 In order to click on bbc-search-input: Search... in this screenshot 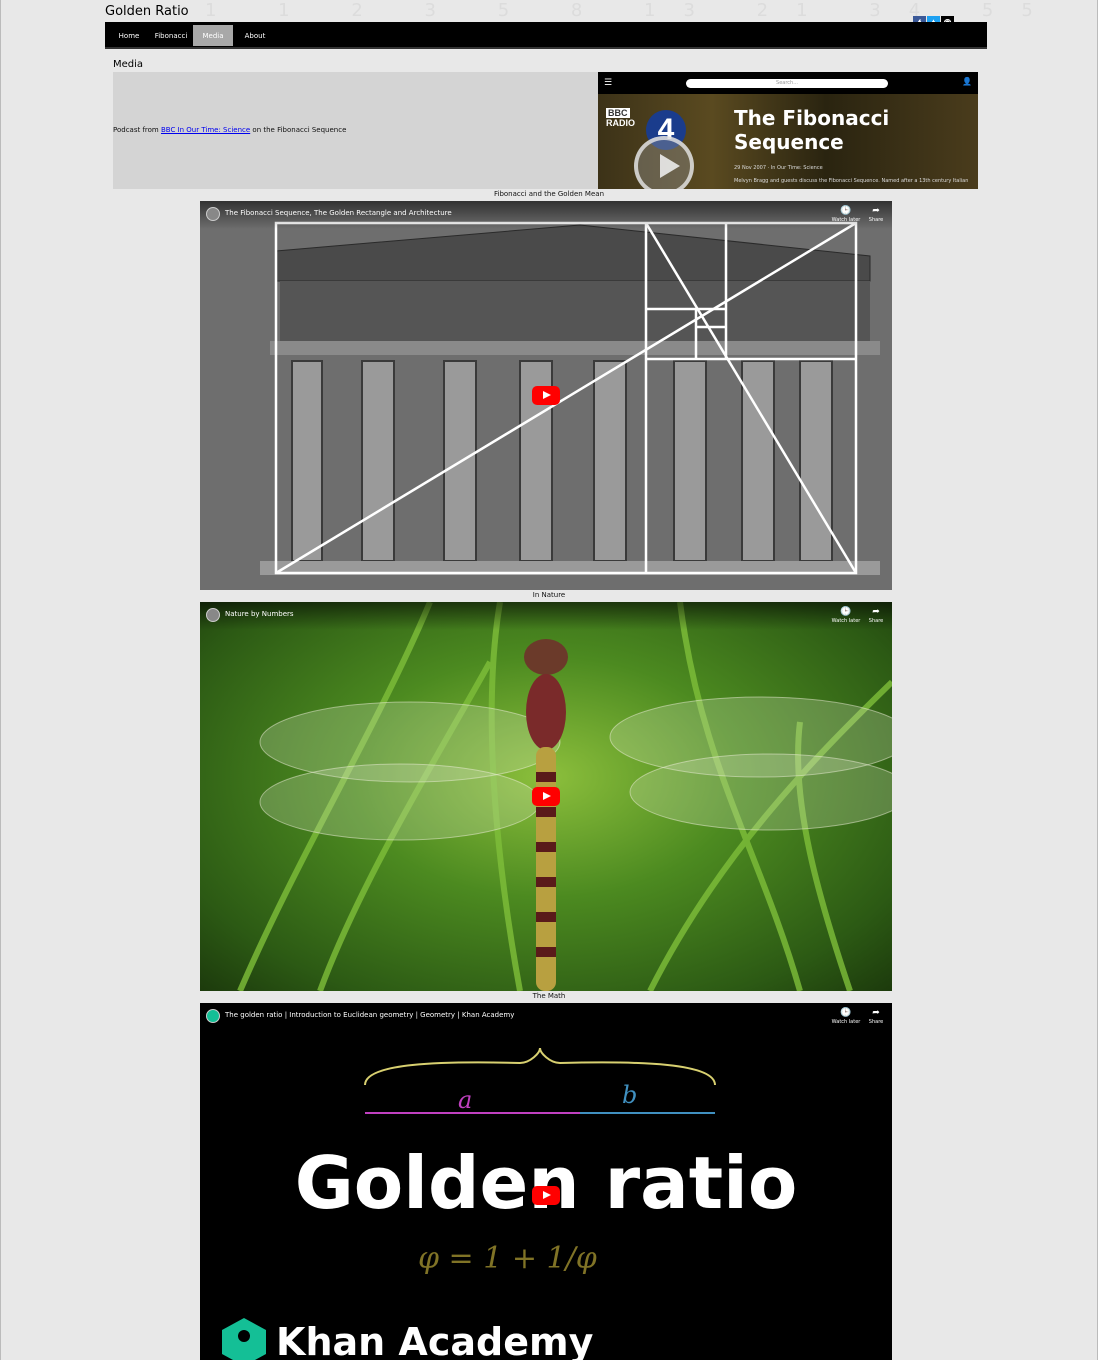, I will do `click(787, 83)`.